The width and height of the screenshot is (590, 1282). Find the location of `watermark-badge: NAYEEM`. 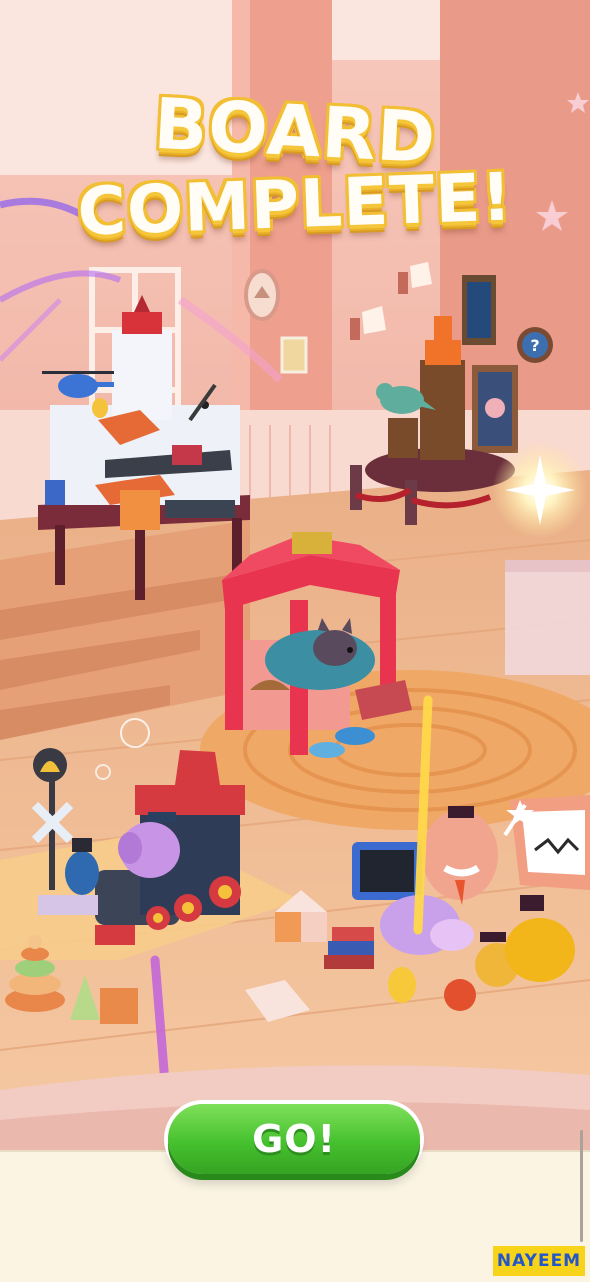

watermark-badge: NAYEEM is located at coordinates (539, 1261).